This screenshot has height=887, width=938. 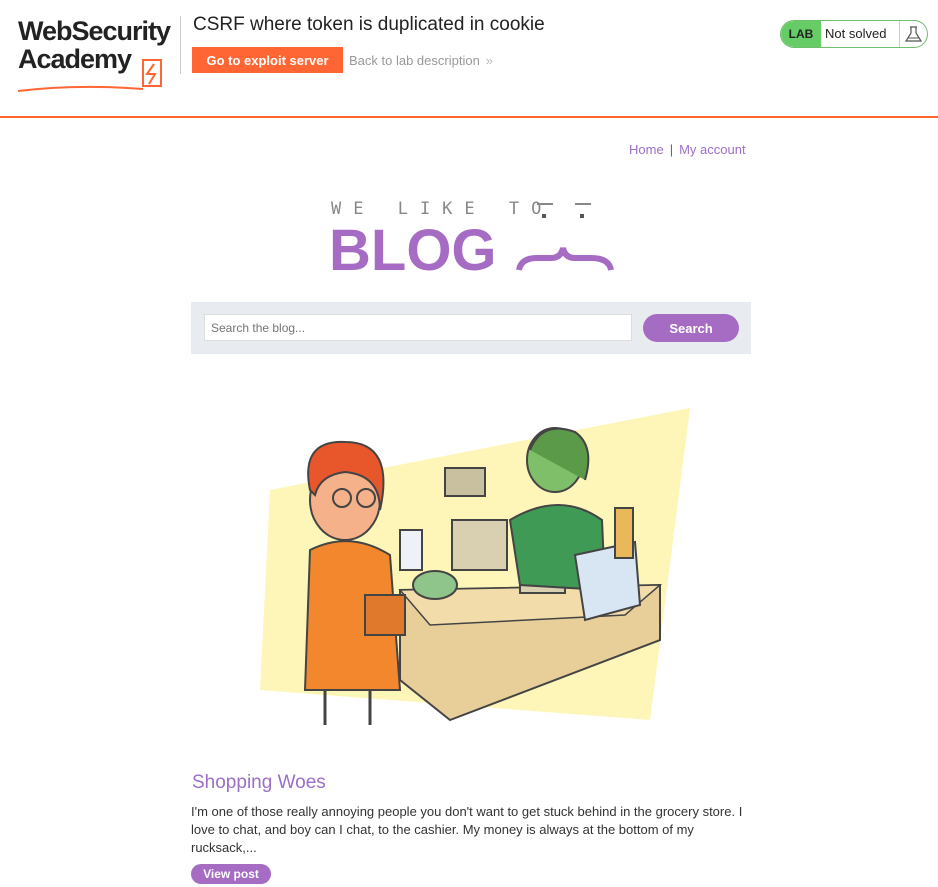 What do you see at coordinates (259, 783) in the screenshot?
I see `post-title-link: Shopping Woes` at bounding box center [259, 783].